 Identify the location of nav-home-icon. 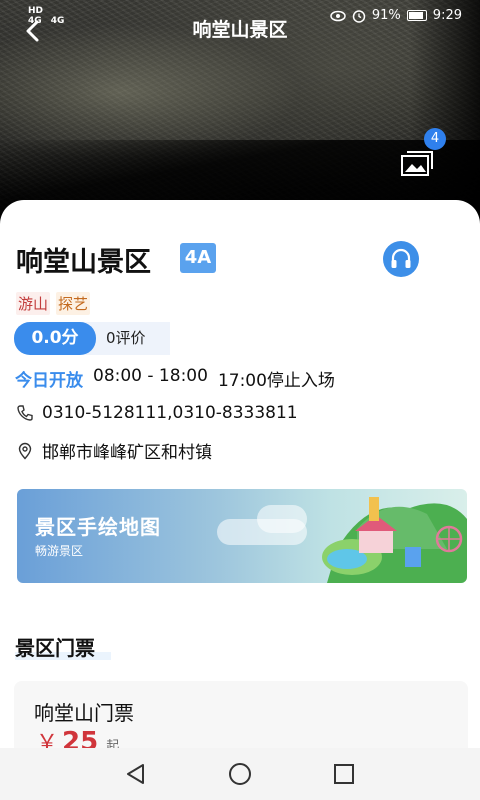
(240, 774).